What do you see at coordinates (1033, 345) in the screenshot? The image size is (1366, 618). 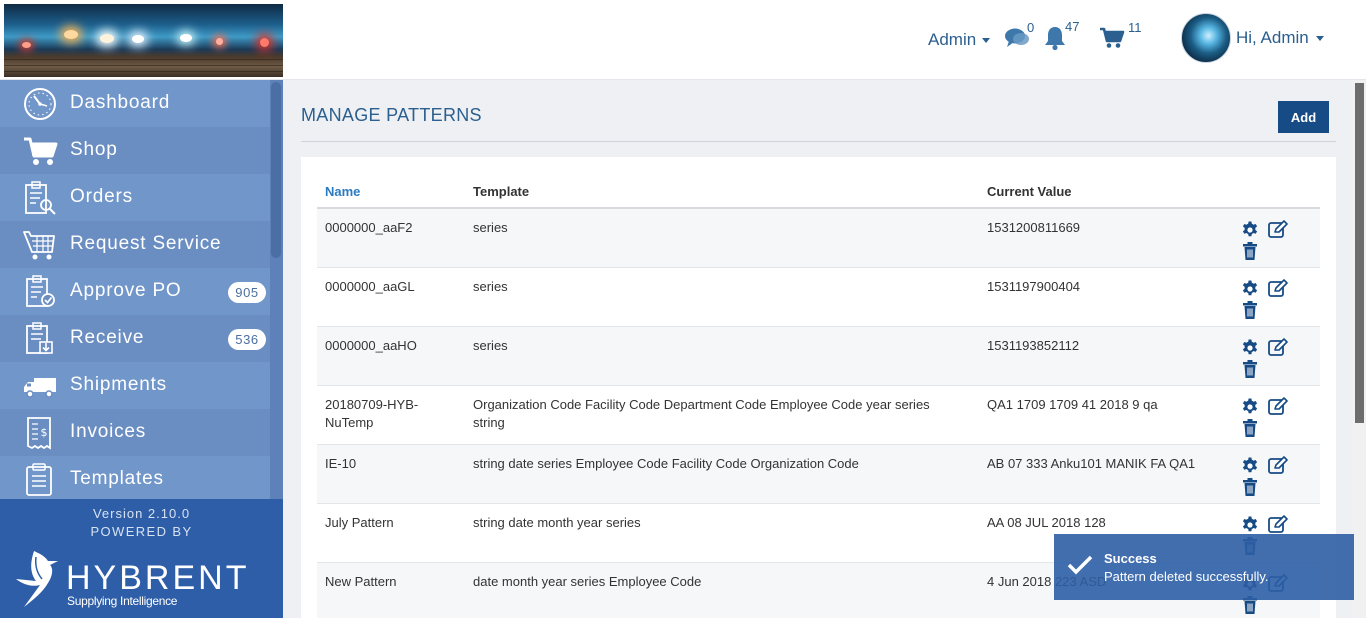 I see `pattern-current-value-cell: 1531193852112` at bounding box center [1033, 345].